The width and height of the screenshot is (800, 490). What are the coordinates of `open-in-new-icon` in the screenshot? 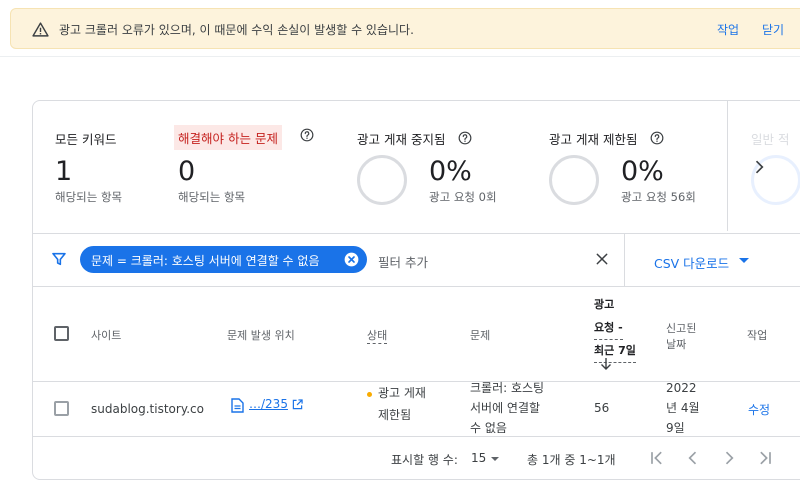 It's located at (297, 404).